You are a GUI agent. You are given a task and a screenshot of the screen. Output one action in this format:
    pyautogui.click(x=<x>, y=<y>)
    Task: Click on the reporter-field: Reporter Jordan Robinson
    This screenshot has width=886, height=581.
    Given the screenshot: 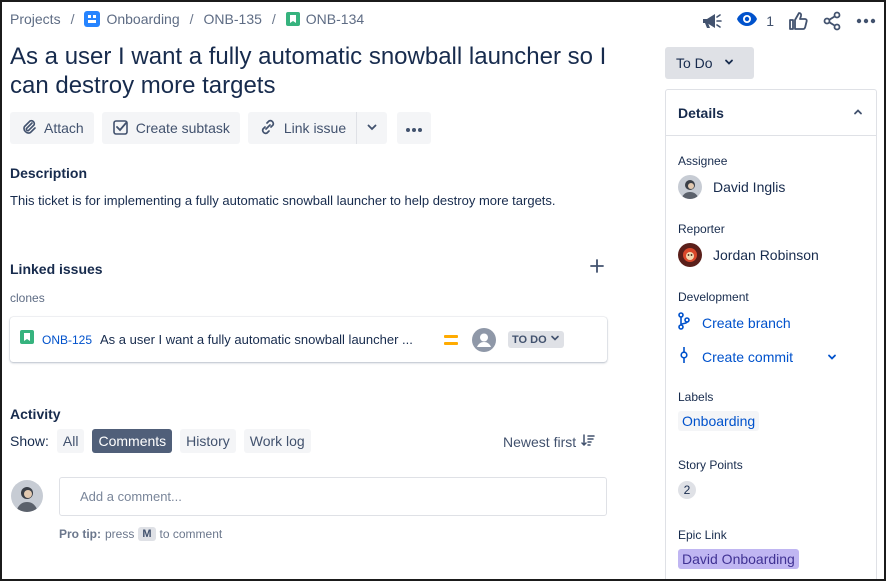 What is the action you would take?
    pyautogui.click(x=748, y=244)
    